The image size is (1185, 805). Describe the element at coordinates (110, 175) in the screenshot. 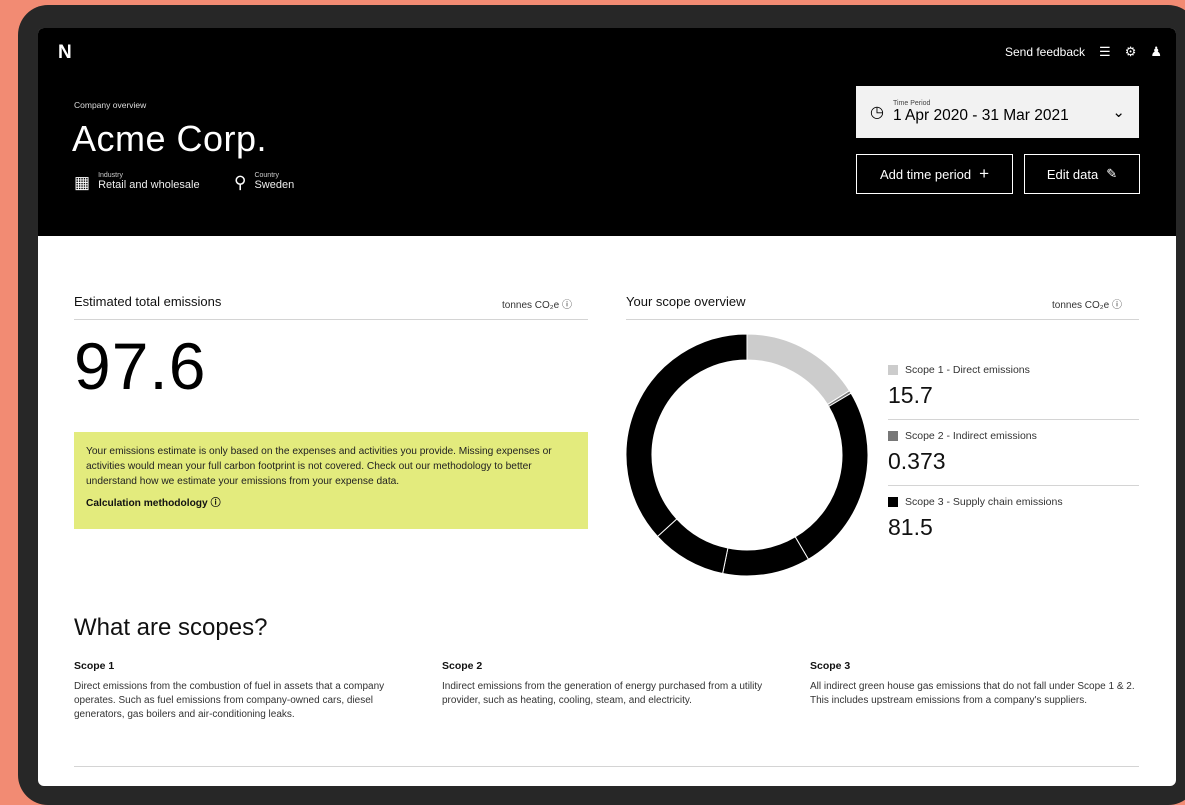

I see `industry-label: Industry` at that location.